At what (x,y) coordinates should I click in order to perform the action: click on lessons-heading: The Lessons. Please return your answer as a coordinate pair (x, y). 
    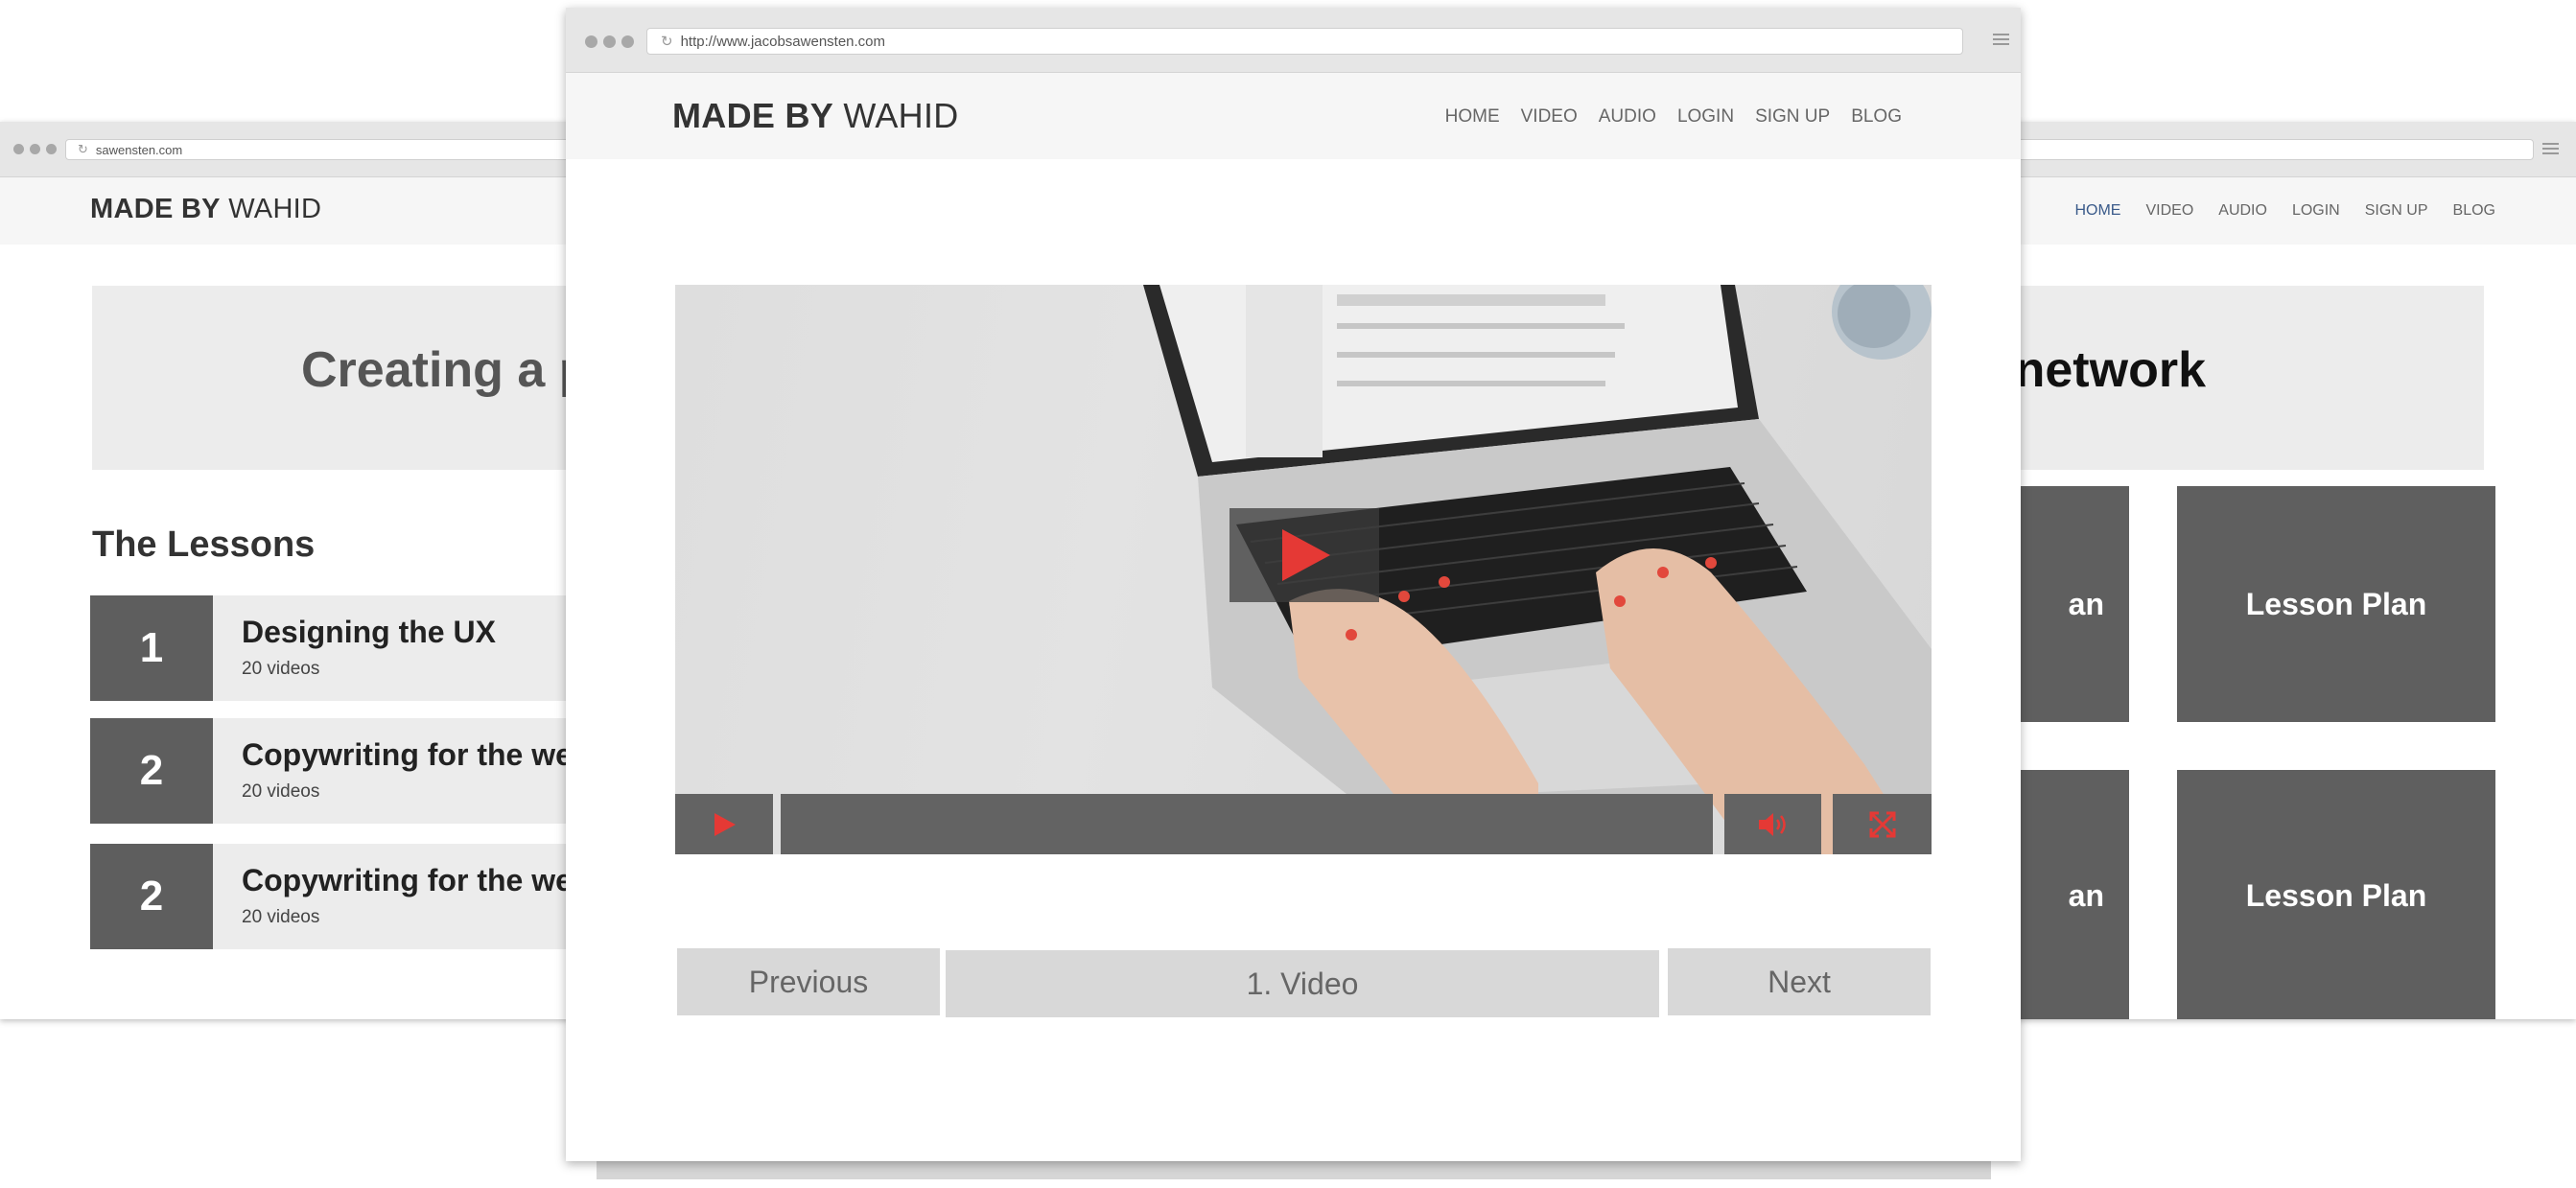
    Looking at the image, I should click on (204, 545).